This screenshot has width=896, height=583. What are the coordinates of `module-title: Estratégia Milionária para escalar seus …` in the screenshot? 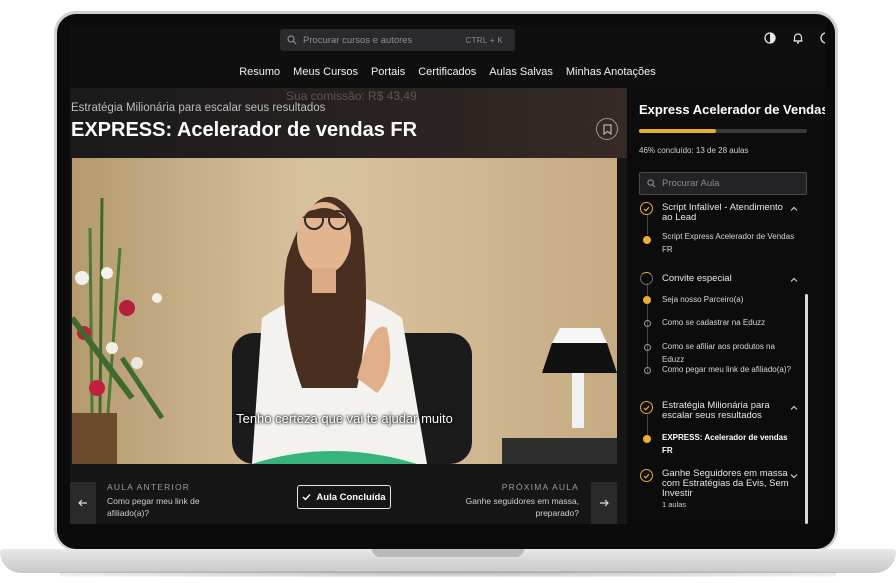 It's located at (716, 410).